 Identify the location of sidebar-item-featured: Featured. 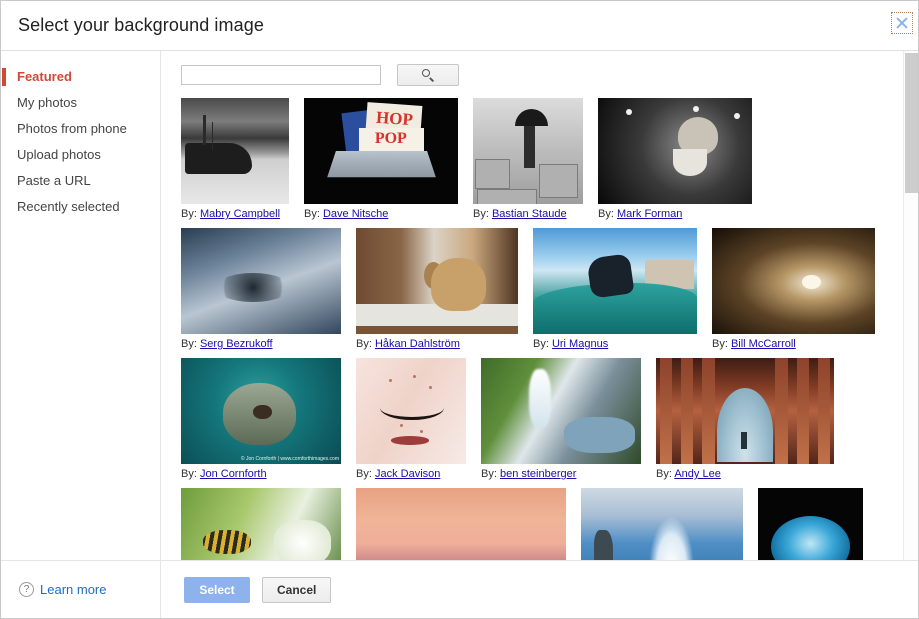
(80, 77).